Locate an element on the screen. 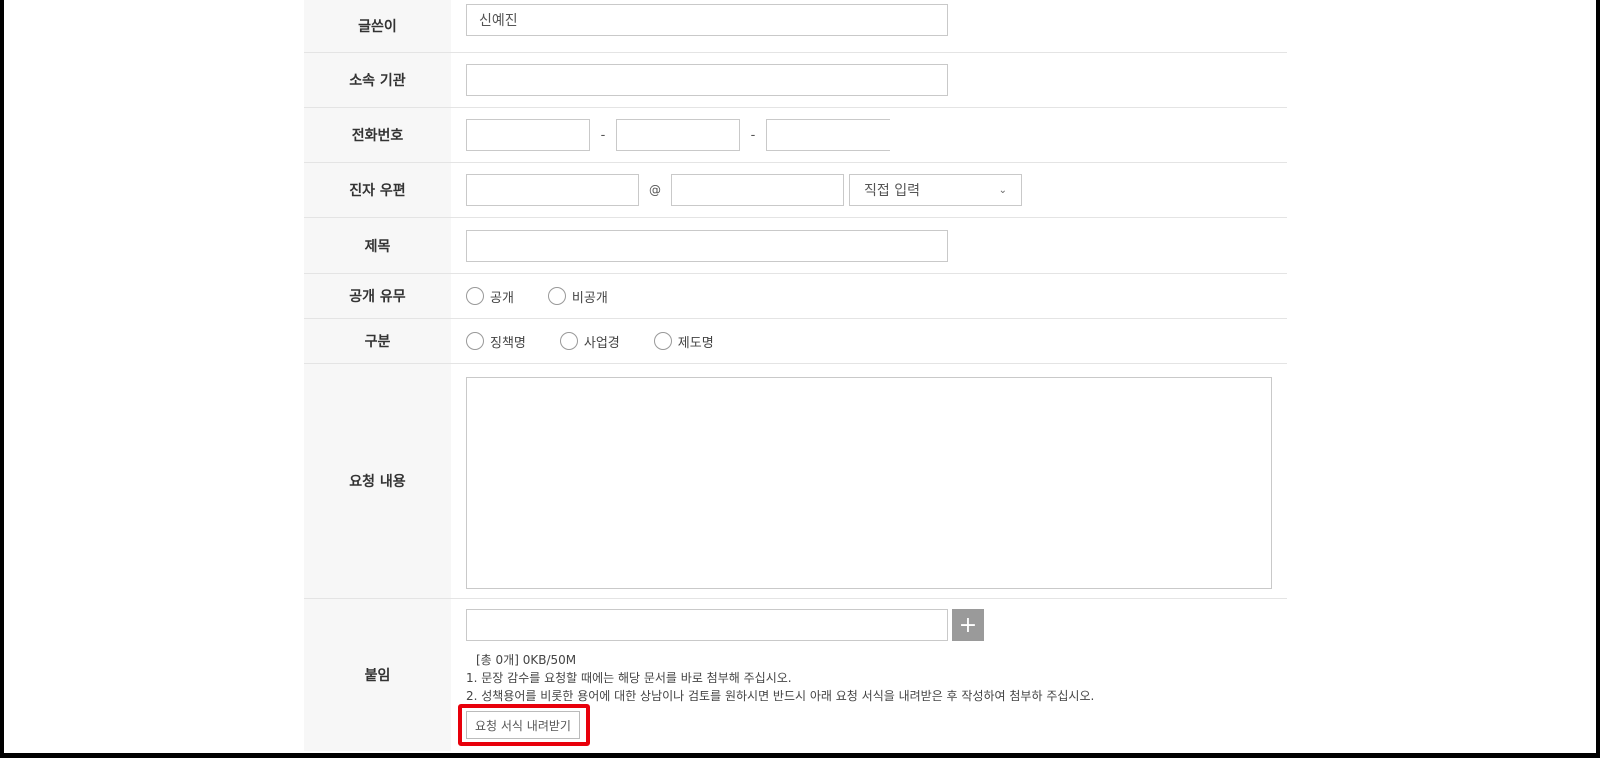  title-cell is located at coordinates (869, 245).